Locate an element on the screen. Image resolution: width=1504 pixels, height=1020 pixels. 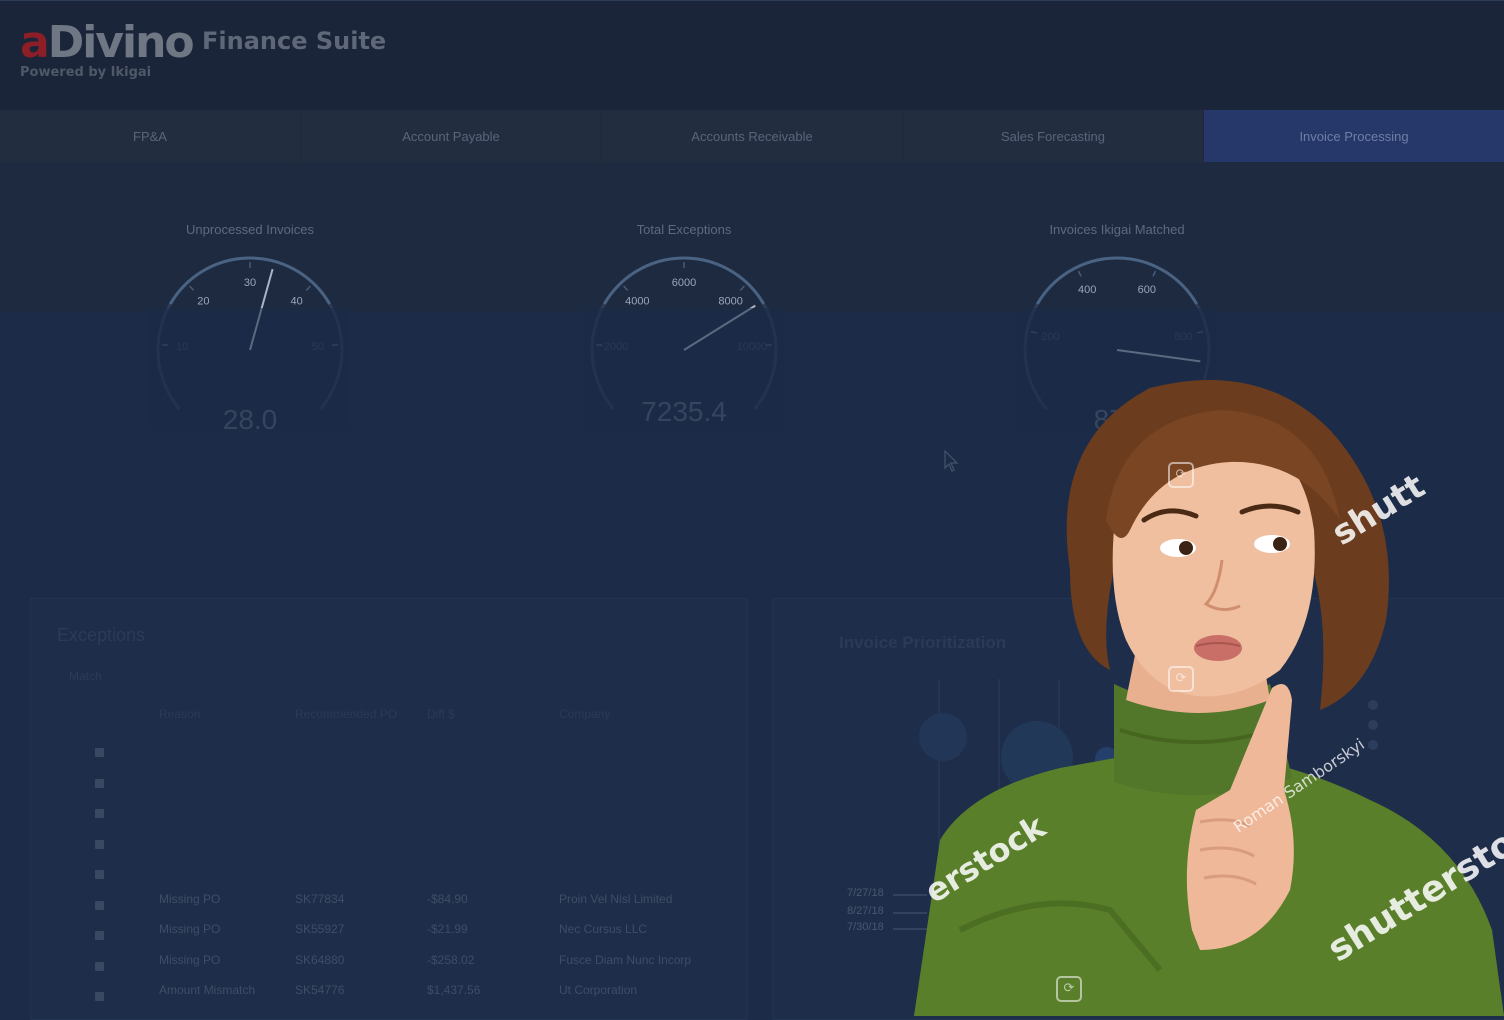
date-label: 8/27/18 is located at coordinates (865, 911).